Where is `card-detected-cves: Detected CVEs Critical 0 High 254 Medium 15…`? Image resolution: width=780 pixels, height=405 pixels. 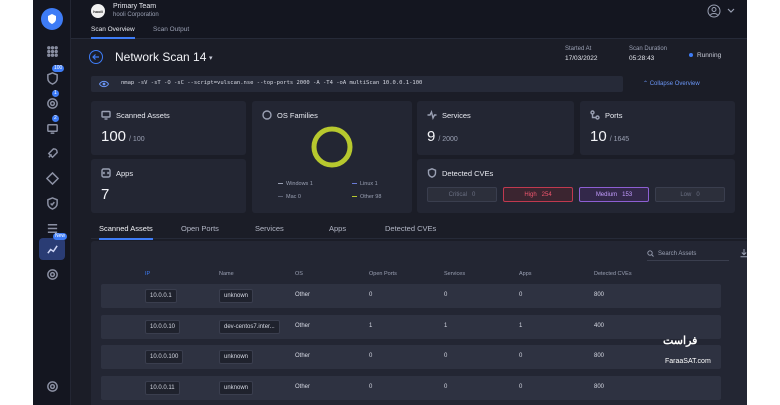
card-detected-cves: Detected CVEs Critical 0 High 254 Medium 15… is located at coordinates (576, 186).